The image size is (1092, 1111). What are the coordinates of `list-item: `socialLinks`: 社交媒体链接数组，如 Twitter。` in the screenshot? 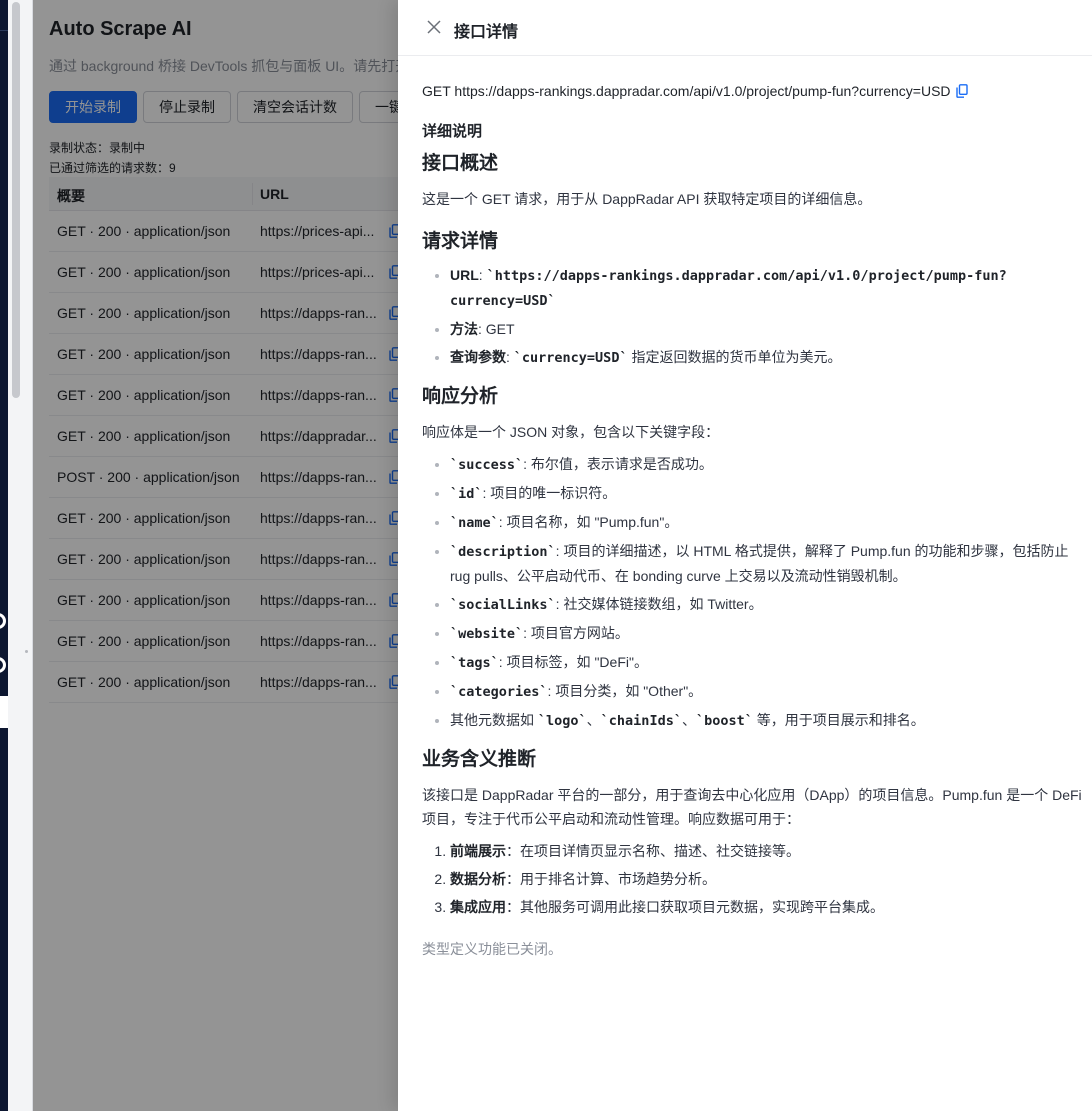 It's located at (768, 604).